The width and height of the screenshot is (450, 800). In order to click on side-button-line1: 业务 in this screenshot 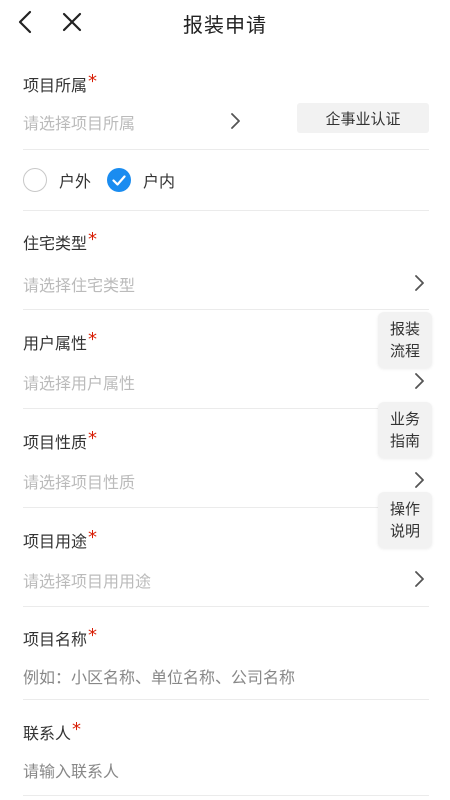, I will do `click(404, 419)`.